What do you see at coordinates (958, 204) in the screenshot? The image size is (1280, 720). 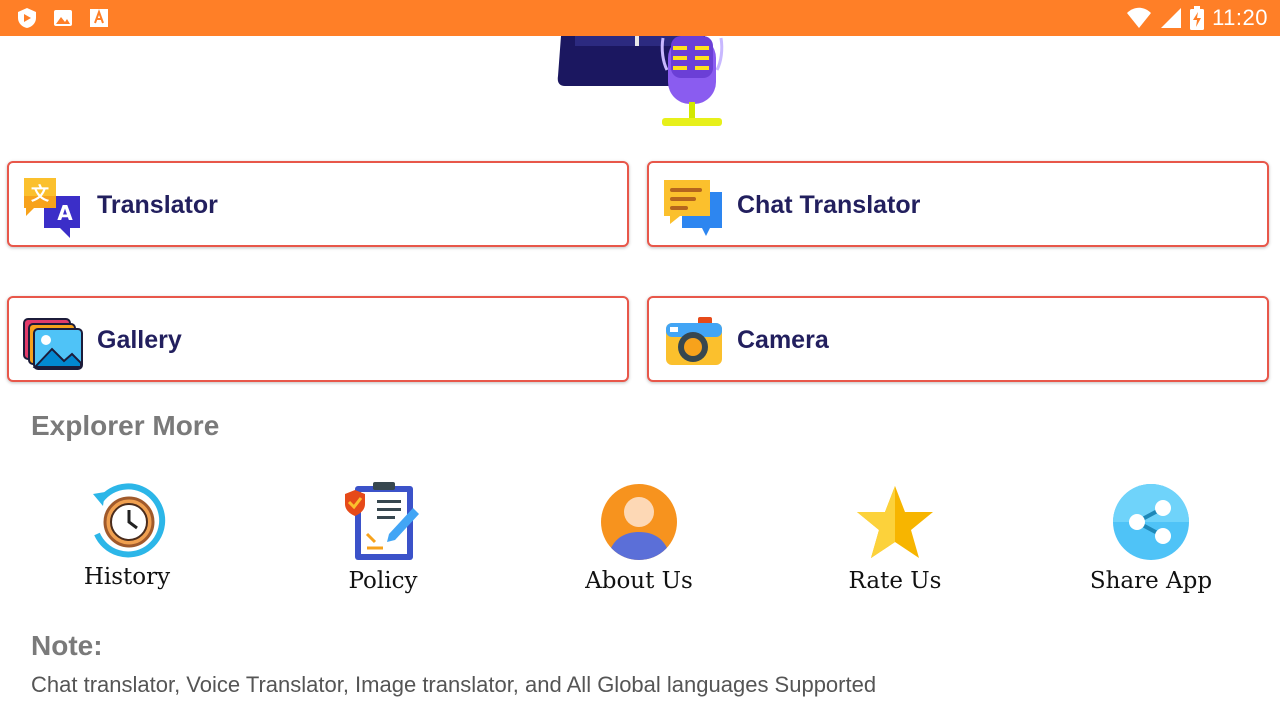 I see `chat-translator-button: Chat Translator` at bounding box center [958, 204].